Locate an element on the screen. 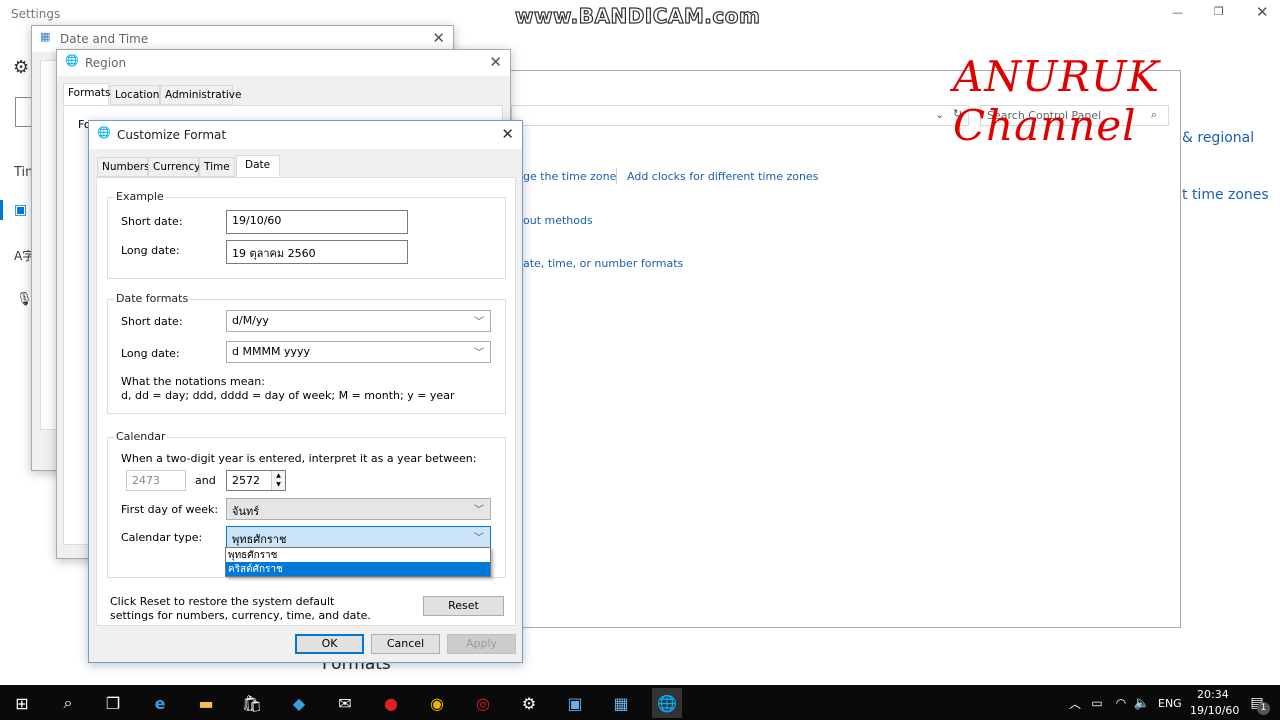 The height and width of the screenshot is (720, 1280). tab-date: Date is located at coordinates (258, 166).